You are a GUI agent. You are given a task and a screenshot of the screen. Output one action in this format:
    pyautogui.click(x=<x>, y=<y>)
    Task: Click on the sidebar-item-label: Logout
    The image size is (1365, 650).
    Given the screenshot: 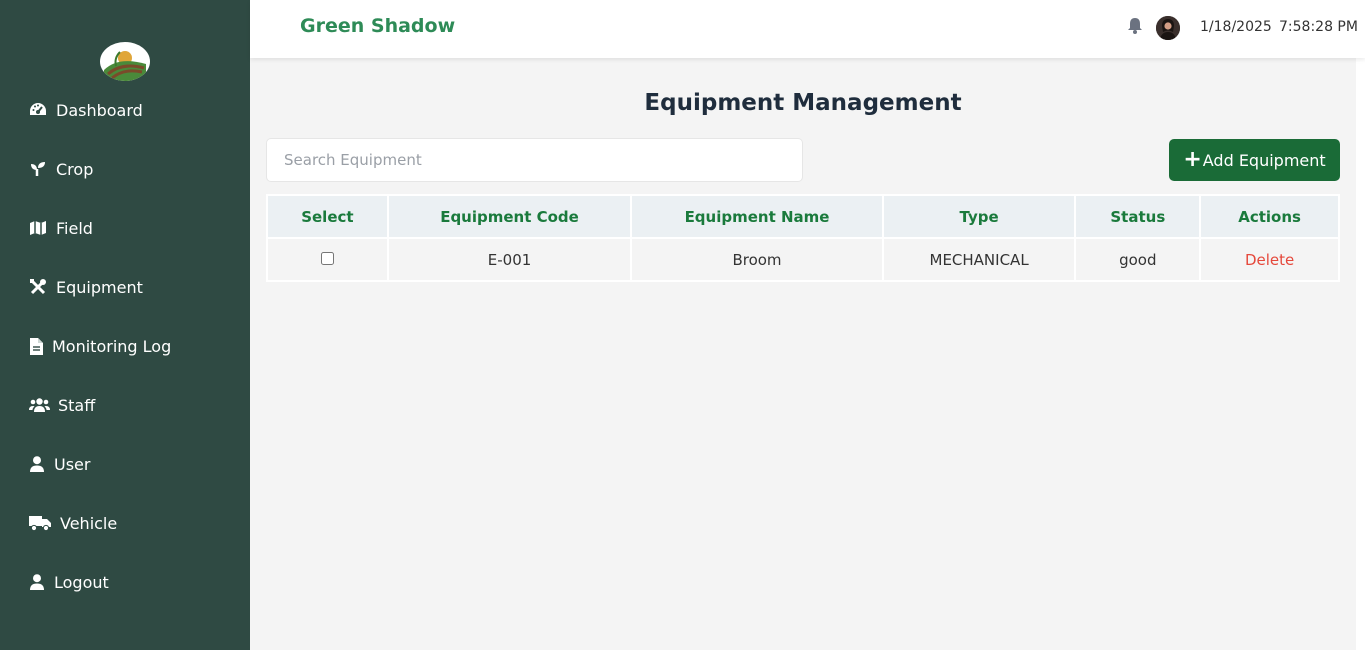 What is the action you would take?
    pyautogui.click(x=81, y=582)
    